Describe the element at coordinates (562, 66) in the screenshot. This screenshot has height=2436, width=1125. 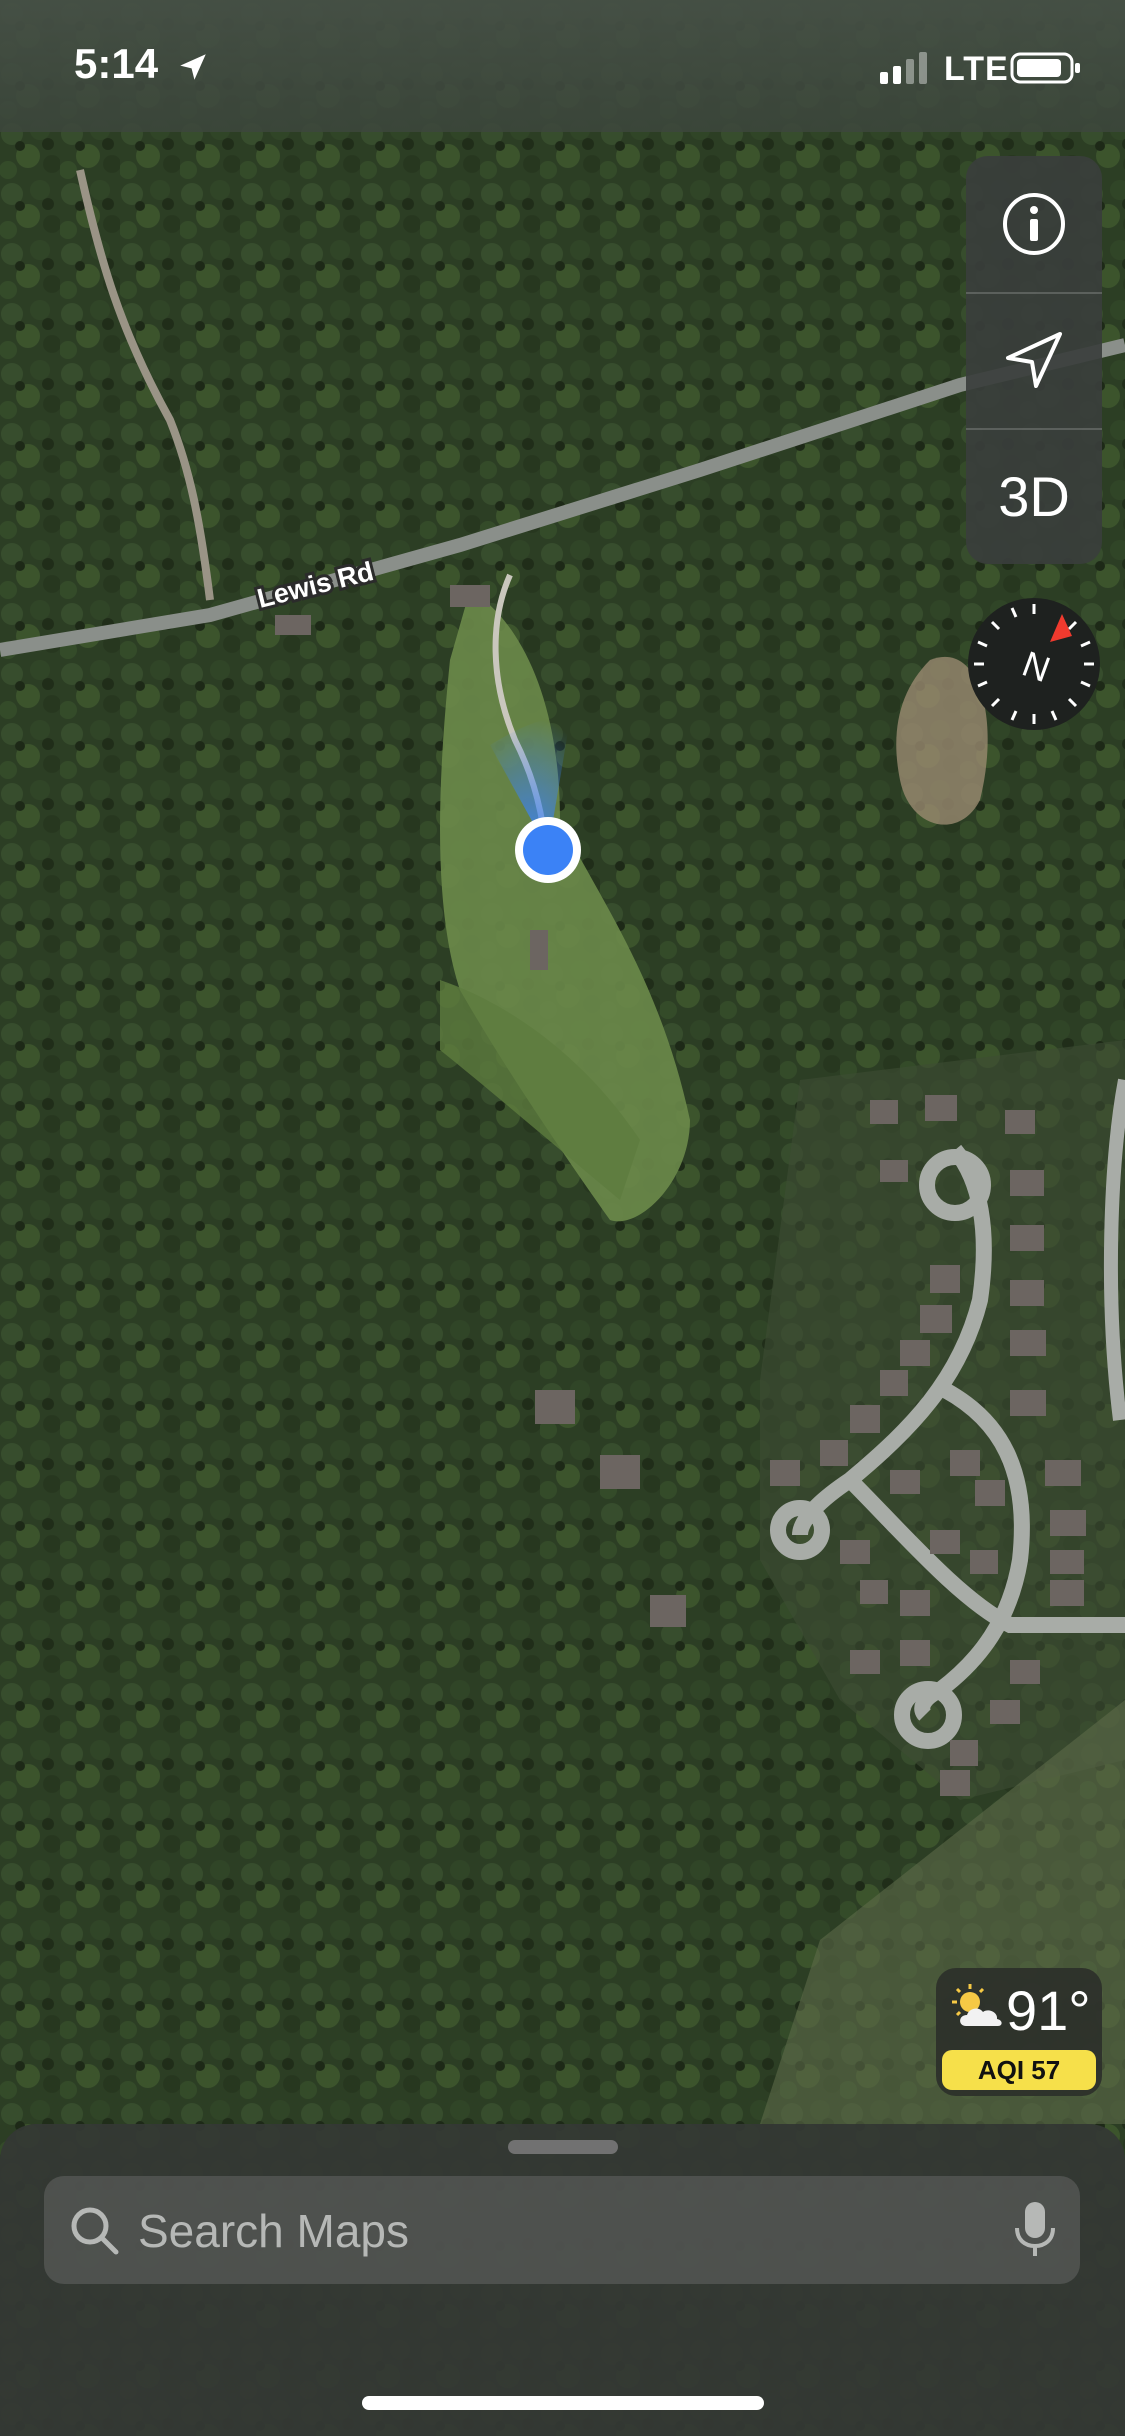
I see `status-bar: 5:14 LTE` at that location.